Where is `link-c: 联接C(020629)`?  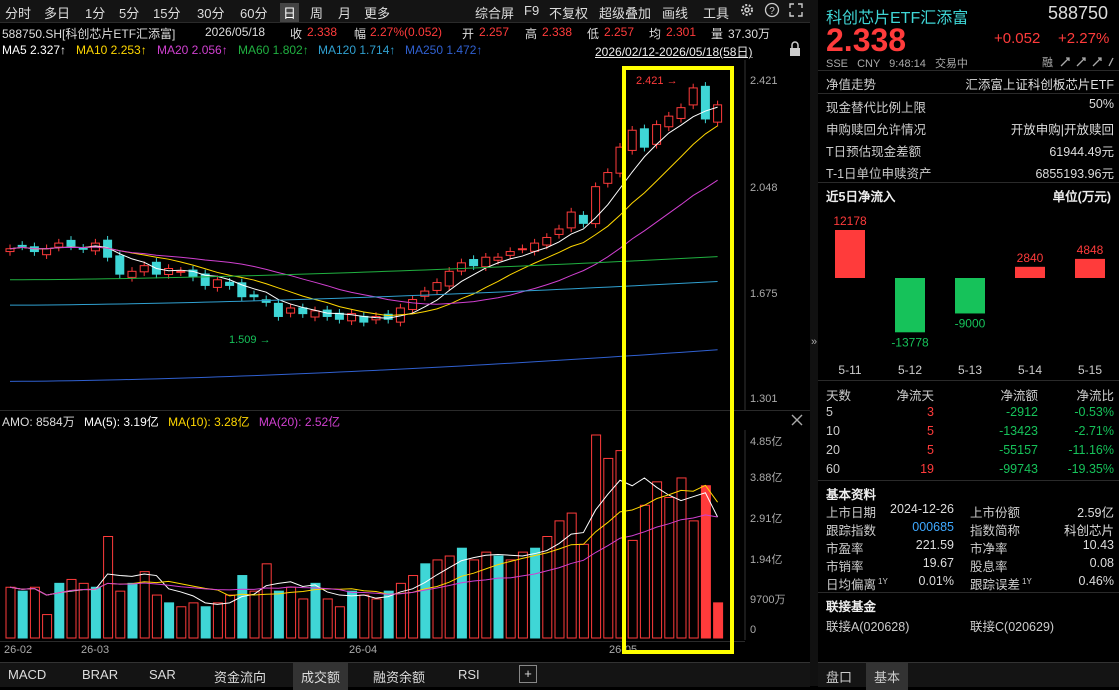 link-c: 联接C(020629) is located at coordinates (1012, 625).